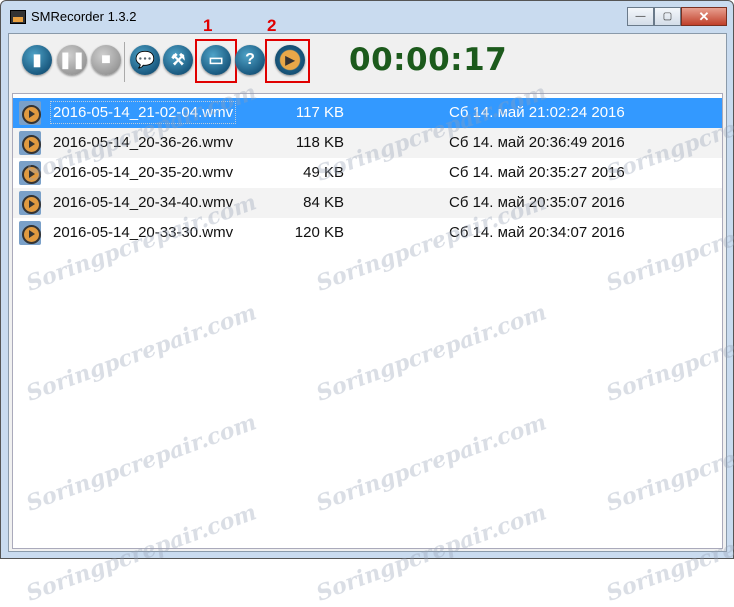 The height and width of the screenshot is (607, 734). I want to click on file-size: 49 KB, so click(323, 172).